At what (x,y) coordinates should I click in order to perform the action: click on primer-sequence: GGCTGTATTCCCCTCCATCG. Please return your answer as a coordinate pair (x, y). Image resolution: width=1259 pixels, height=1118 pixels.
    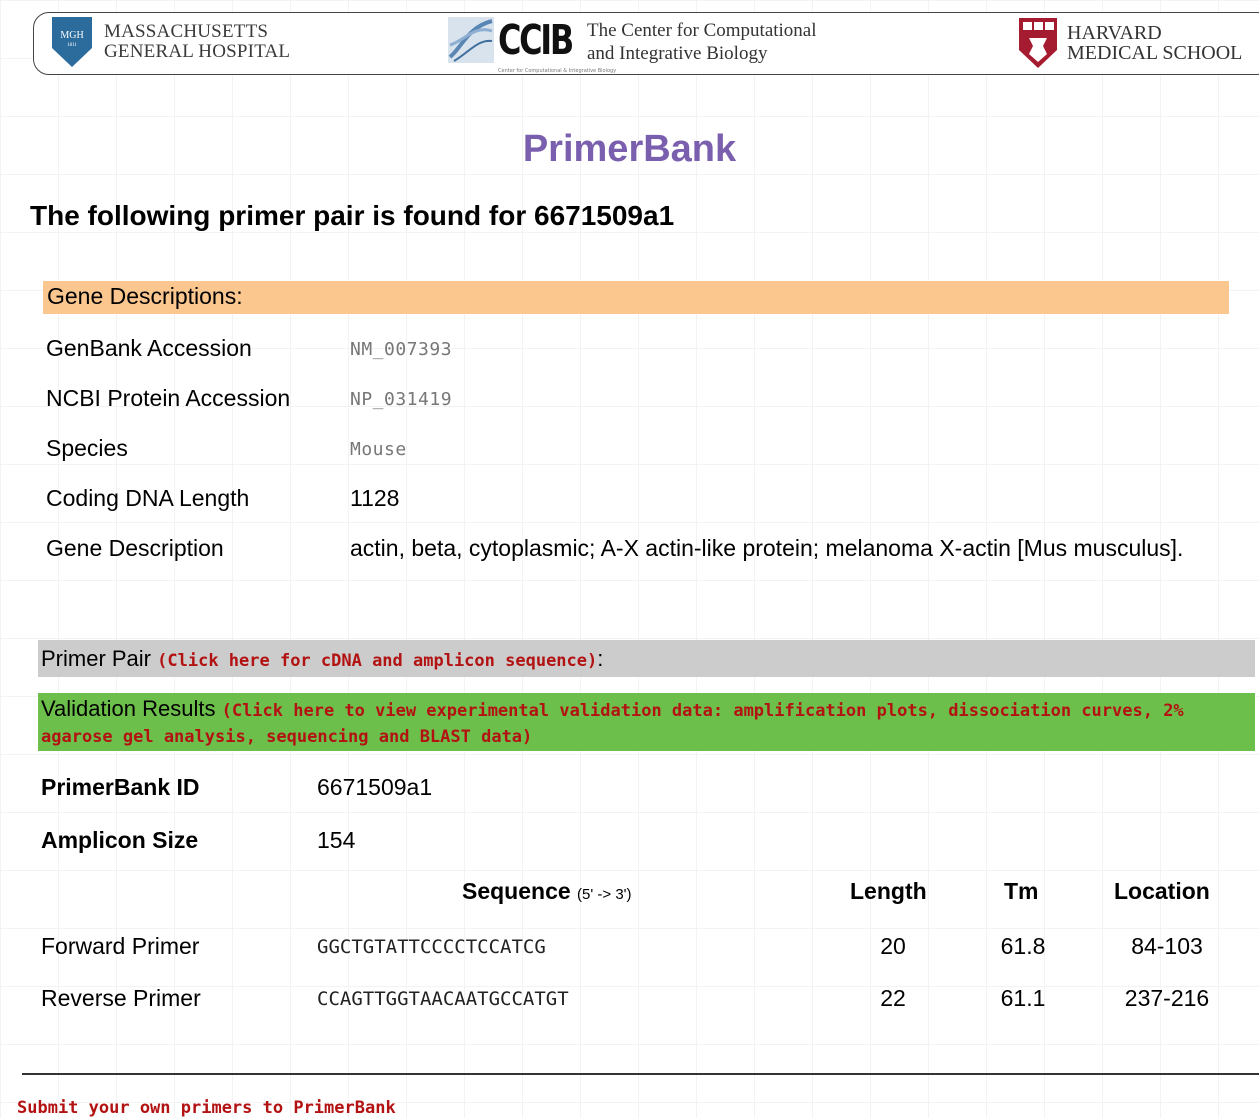
    Looking at the image, I should click on (431, 947).